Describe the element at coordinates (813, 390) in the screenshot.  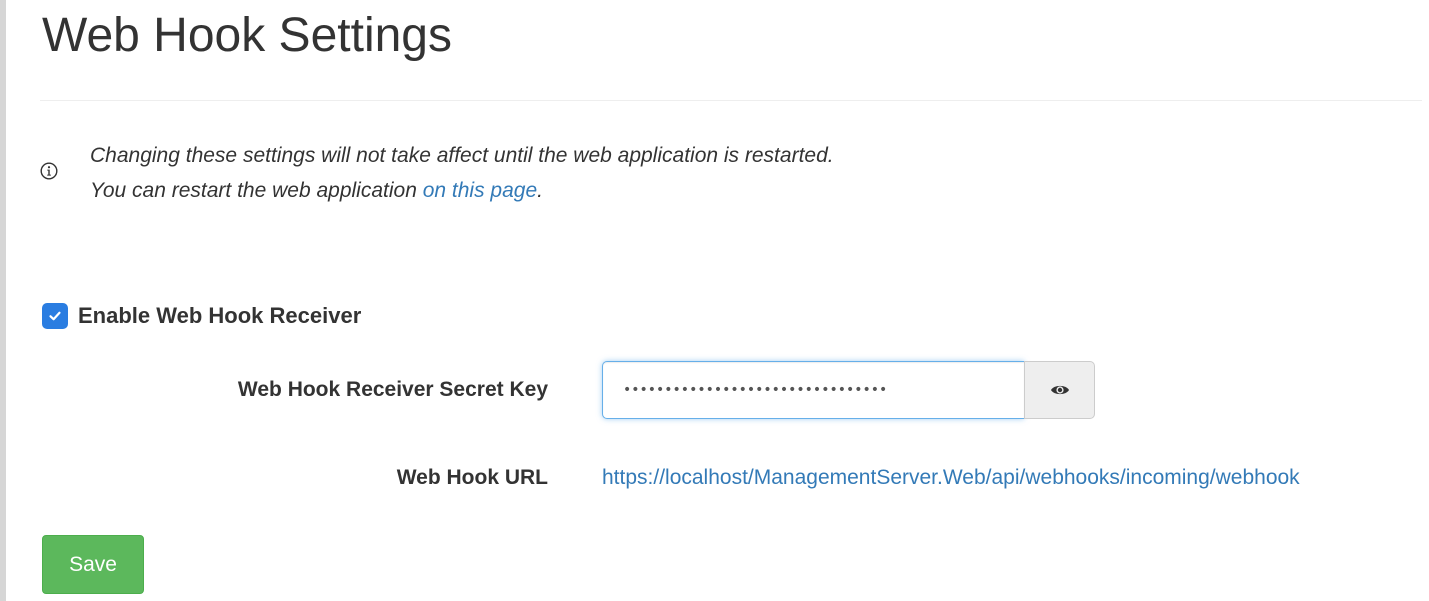
I see `secret-key-input` at that location.